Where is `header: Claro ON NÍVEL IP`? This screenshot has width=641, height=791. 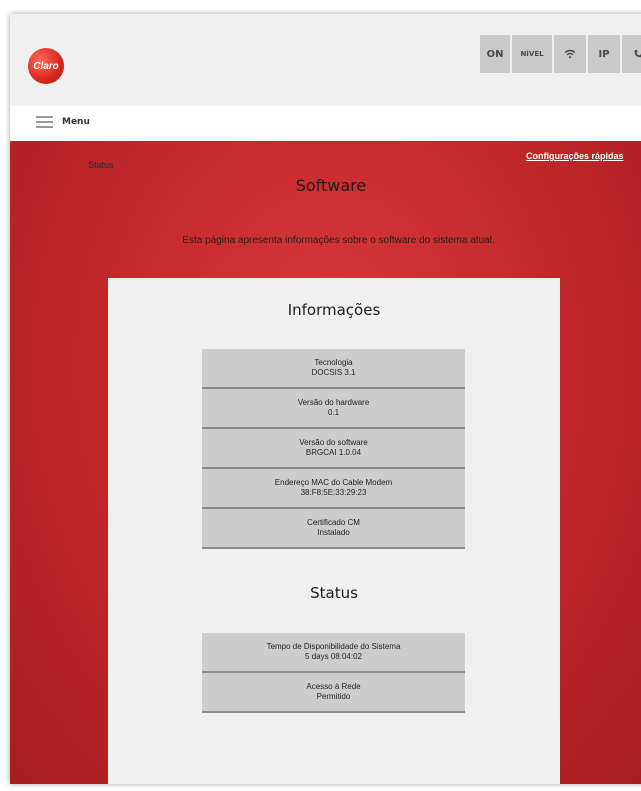
header: Claro ON NÍVEL IP is located at coordinates (325, 60).